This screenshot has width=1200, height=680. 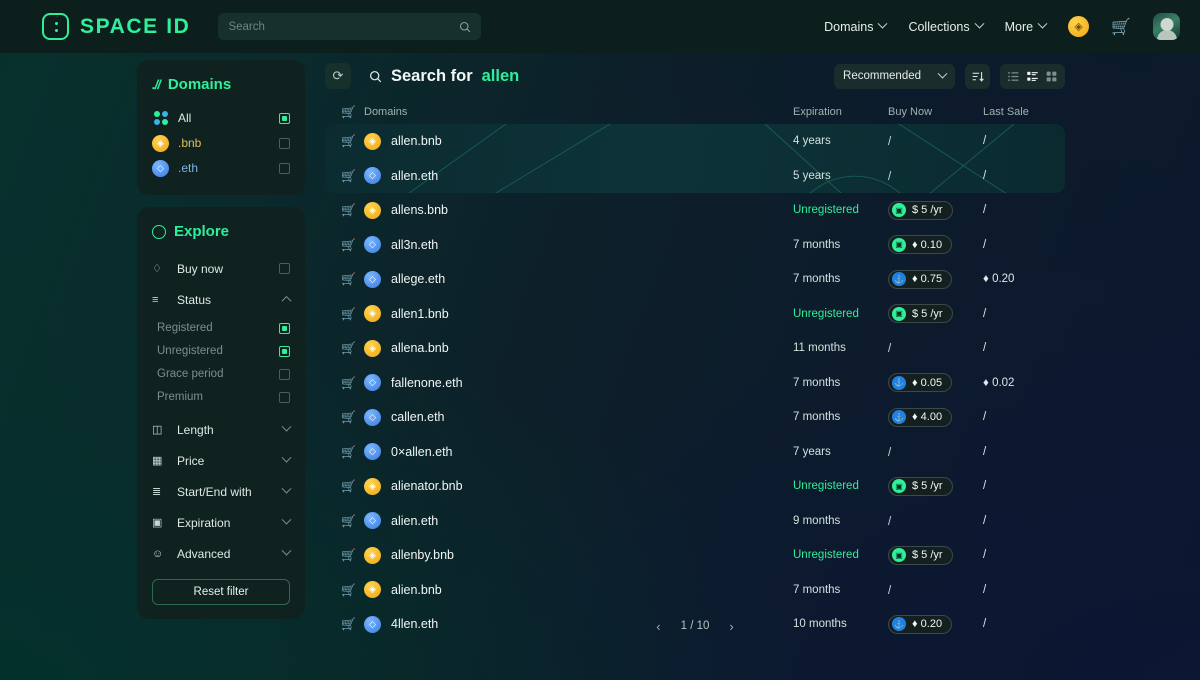 I want to click on status-option-grace-period: Grace period, so click(x=223, y=374).